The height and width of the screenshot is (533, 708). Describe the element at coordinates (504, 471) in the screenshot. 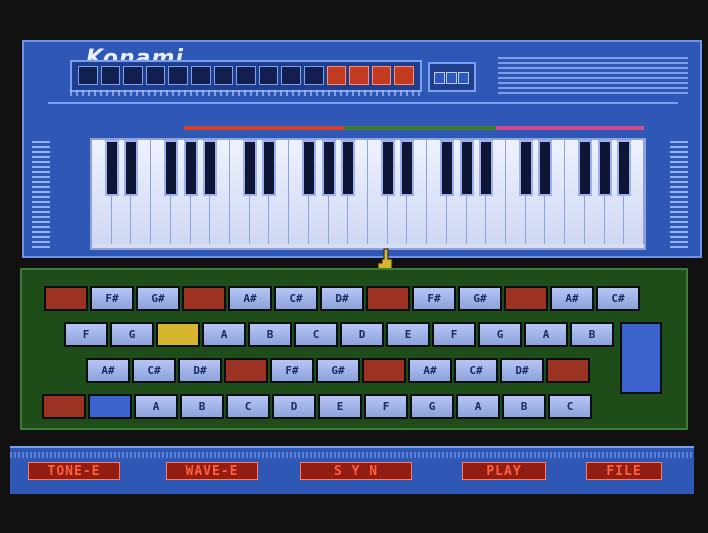

I see `play-button: PLAY` at that location.